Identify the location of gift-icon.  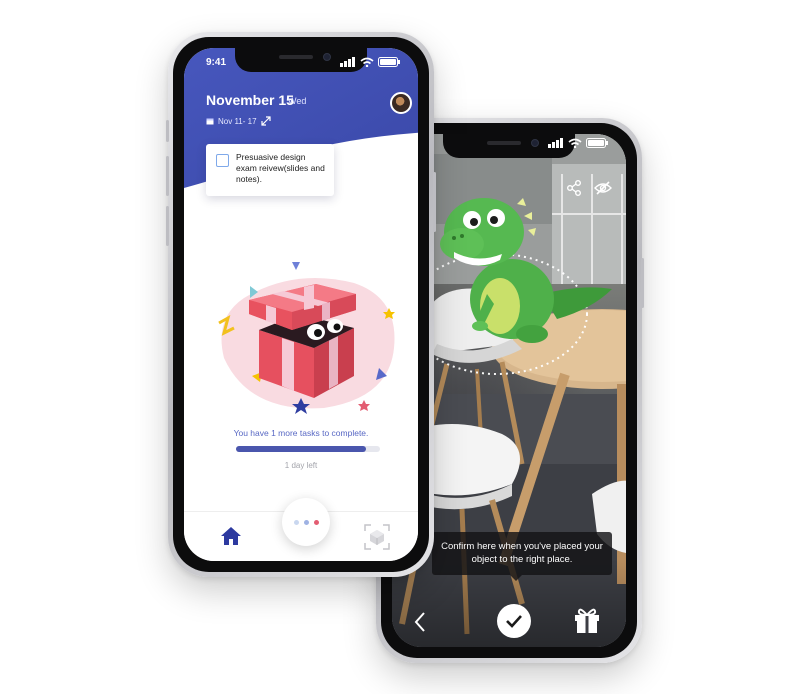
(587, 620).